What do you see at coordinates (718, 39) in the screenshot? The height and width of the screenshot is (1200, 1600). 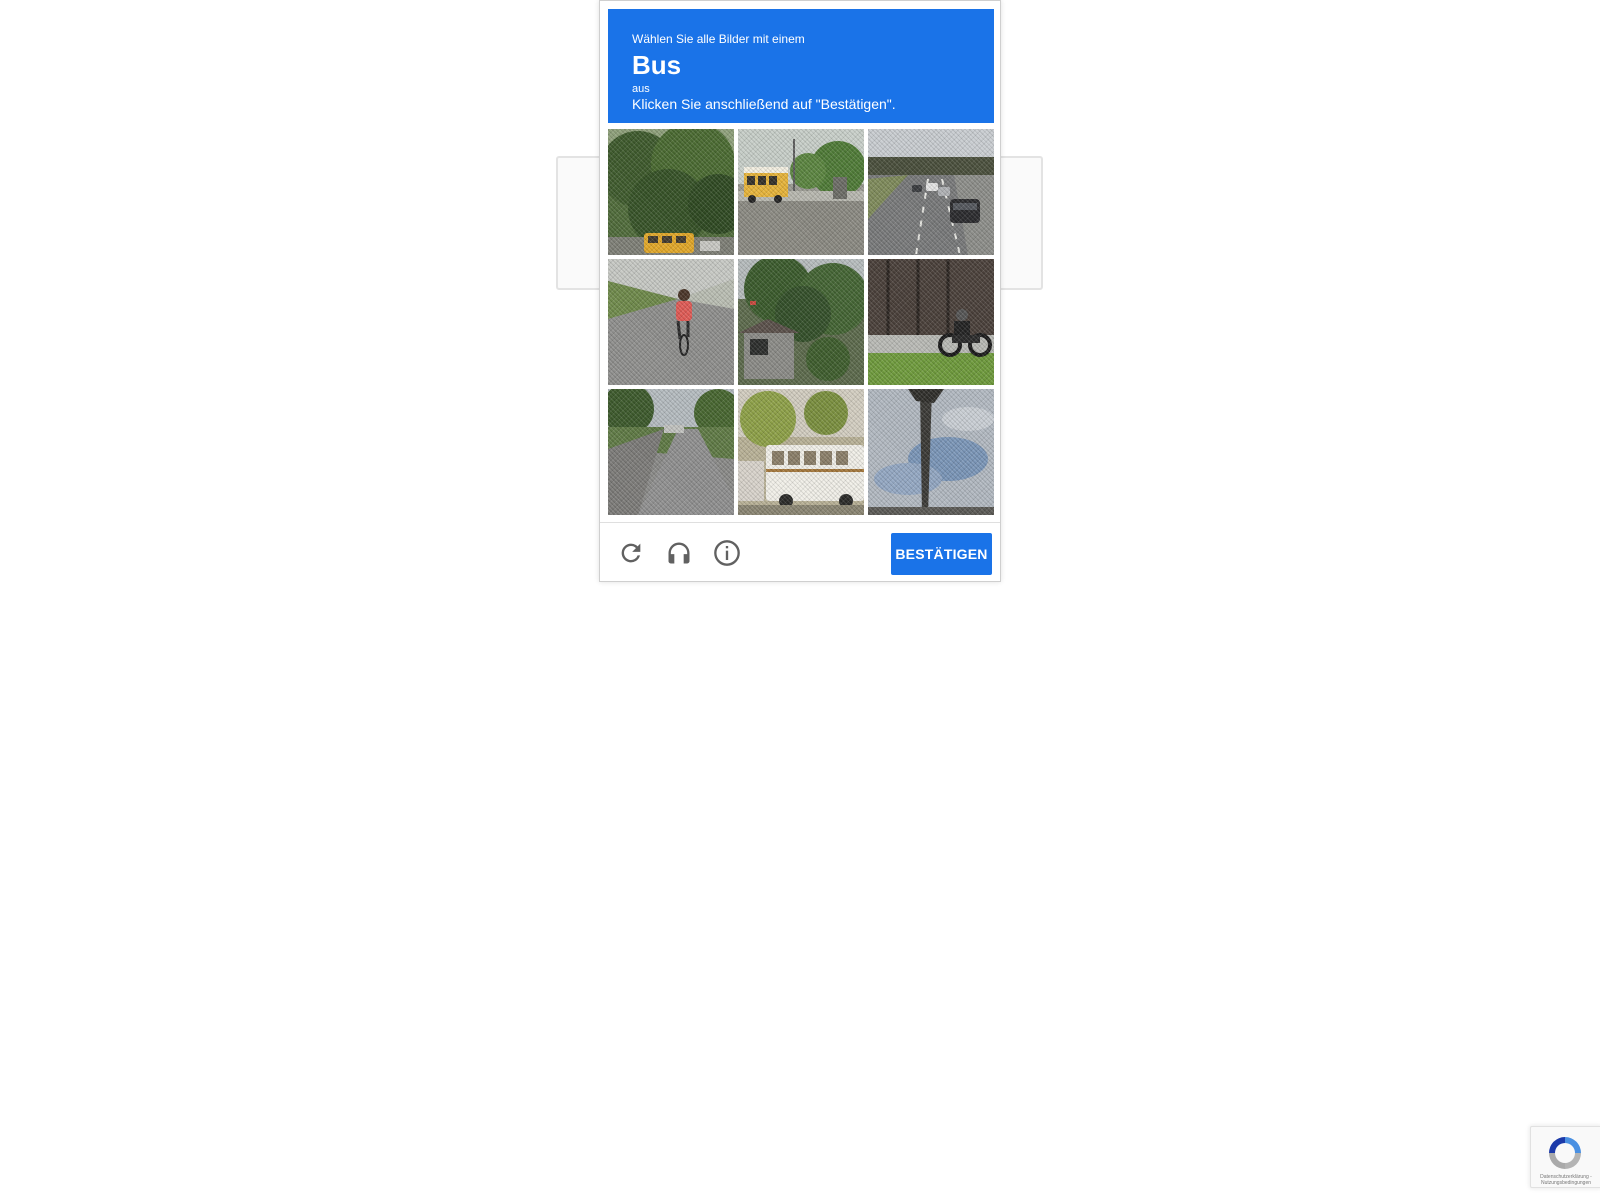 I see `instruction-text: Wählen Sie alle Bilder mit einem` at bounding box center [718, 39].